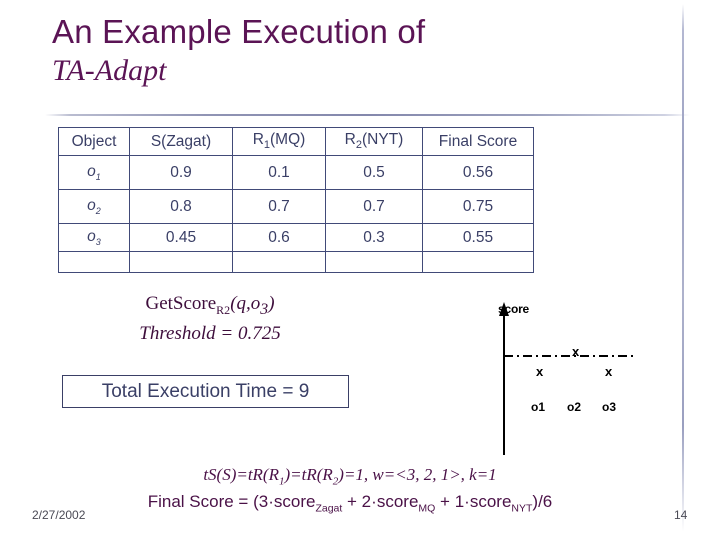 The image size is (720, 540). What do you see at coordinates (478, 172) in the screenshot?
I see `cell-final-score: 0.56` at bounding box center [478, 172].